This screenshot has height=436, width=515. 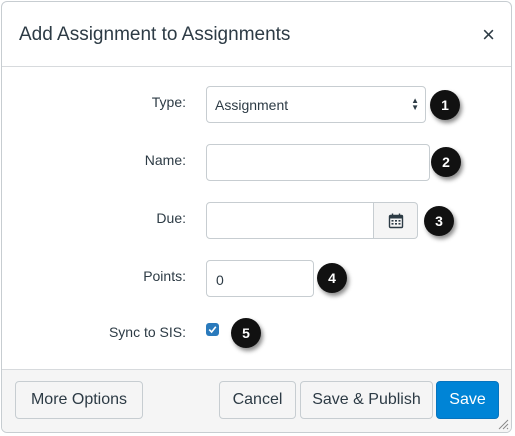 I want to click on sync-to-sis-checkbox, so click(x=212, y=329).